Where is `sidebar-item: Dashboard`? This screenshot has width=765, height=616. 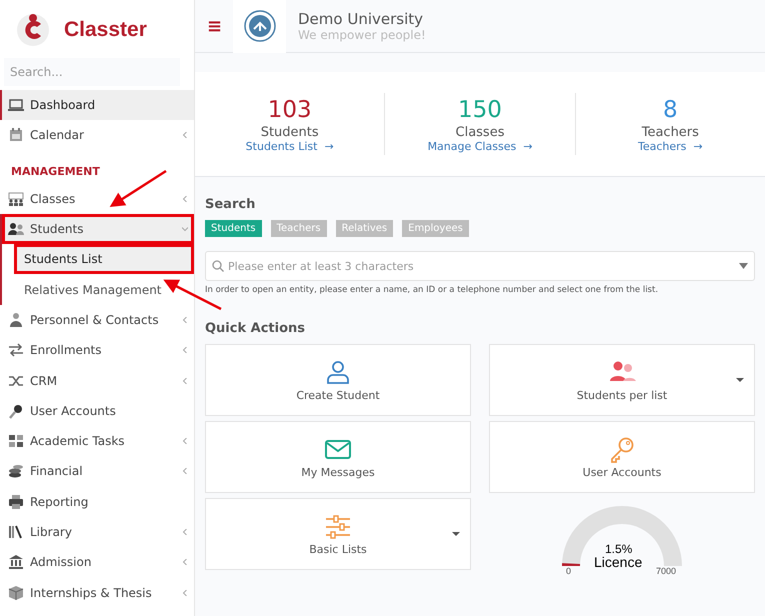 sidebar-item: Dashboard is located at coordinates (97, 105).